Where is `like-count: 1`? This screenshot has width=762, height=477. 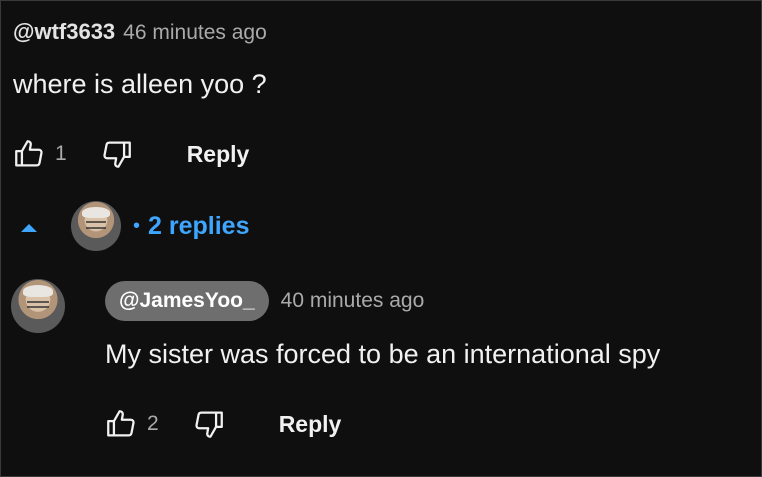
like-count: 1 is located at coordinates (61, 153).